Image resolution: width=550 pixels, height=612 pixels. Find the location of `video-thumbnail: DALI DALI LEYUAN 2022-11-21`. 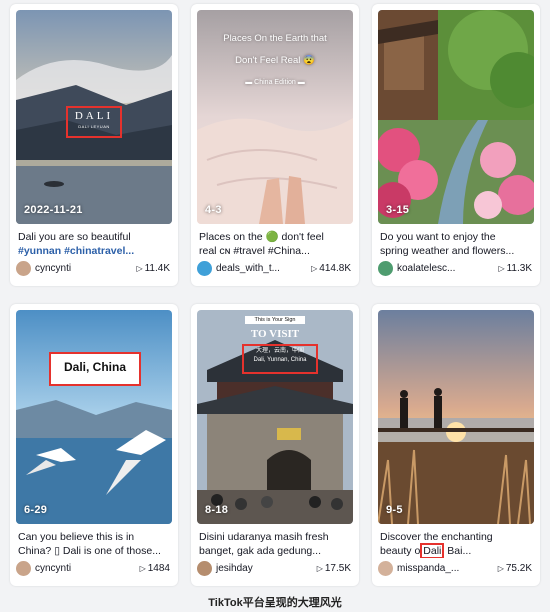

video-thumbnail: DALI DALI LEYUAN 2022-11-21 is located at coordinates (94, 117).